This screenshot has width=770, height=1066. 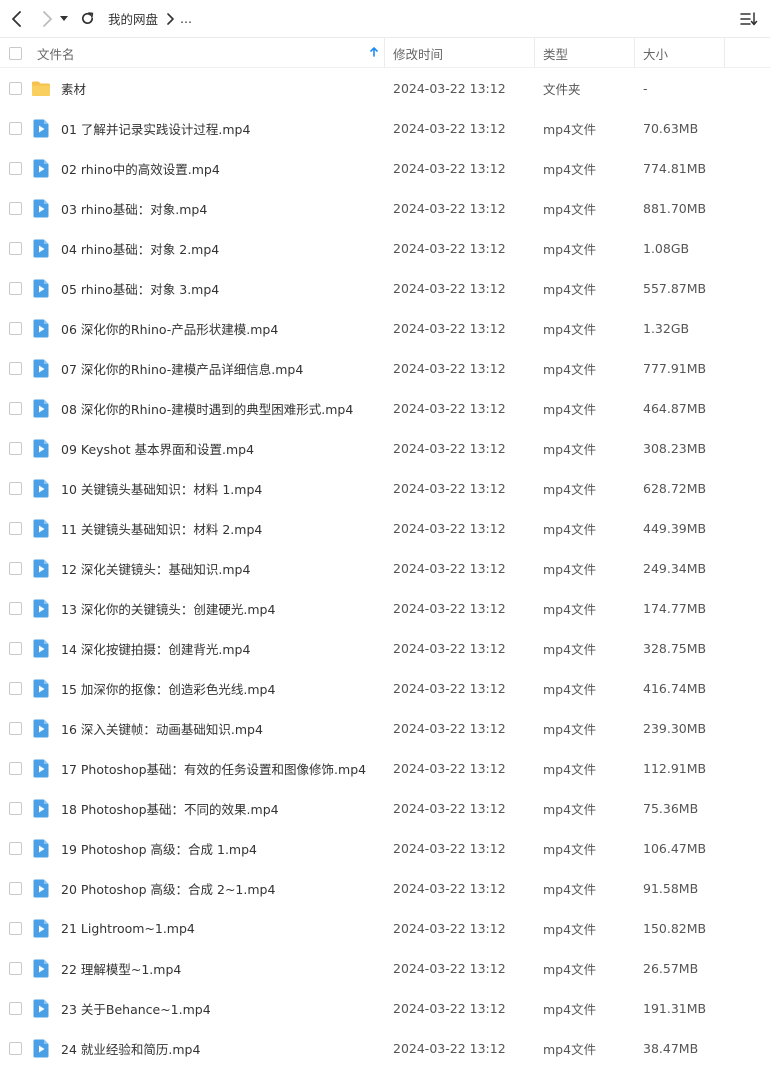 I want to click on breadcrumb-root: 我的网盘, so click(x=133, y=18).